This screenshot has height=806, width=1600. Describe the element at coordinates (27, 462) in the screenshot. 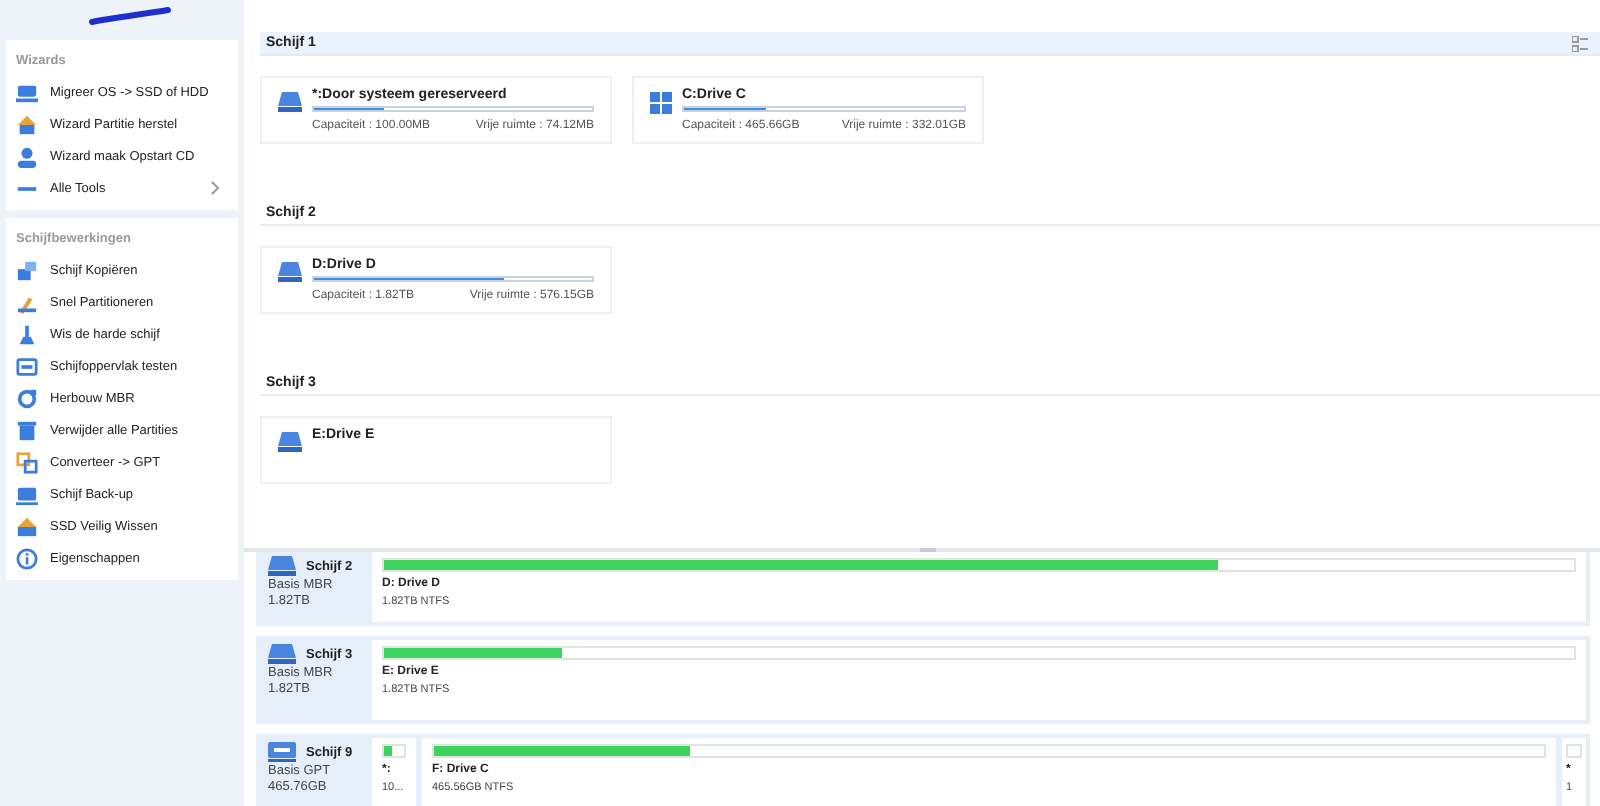

I see `convert-icon` at that location.